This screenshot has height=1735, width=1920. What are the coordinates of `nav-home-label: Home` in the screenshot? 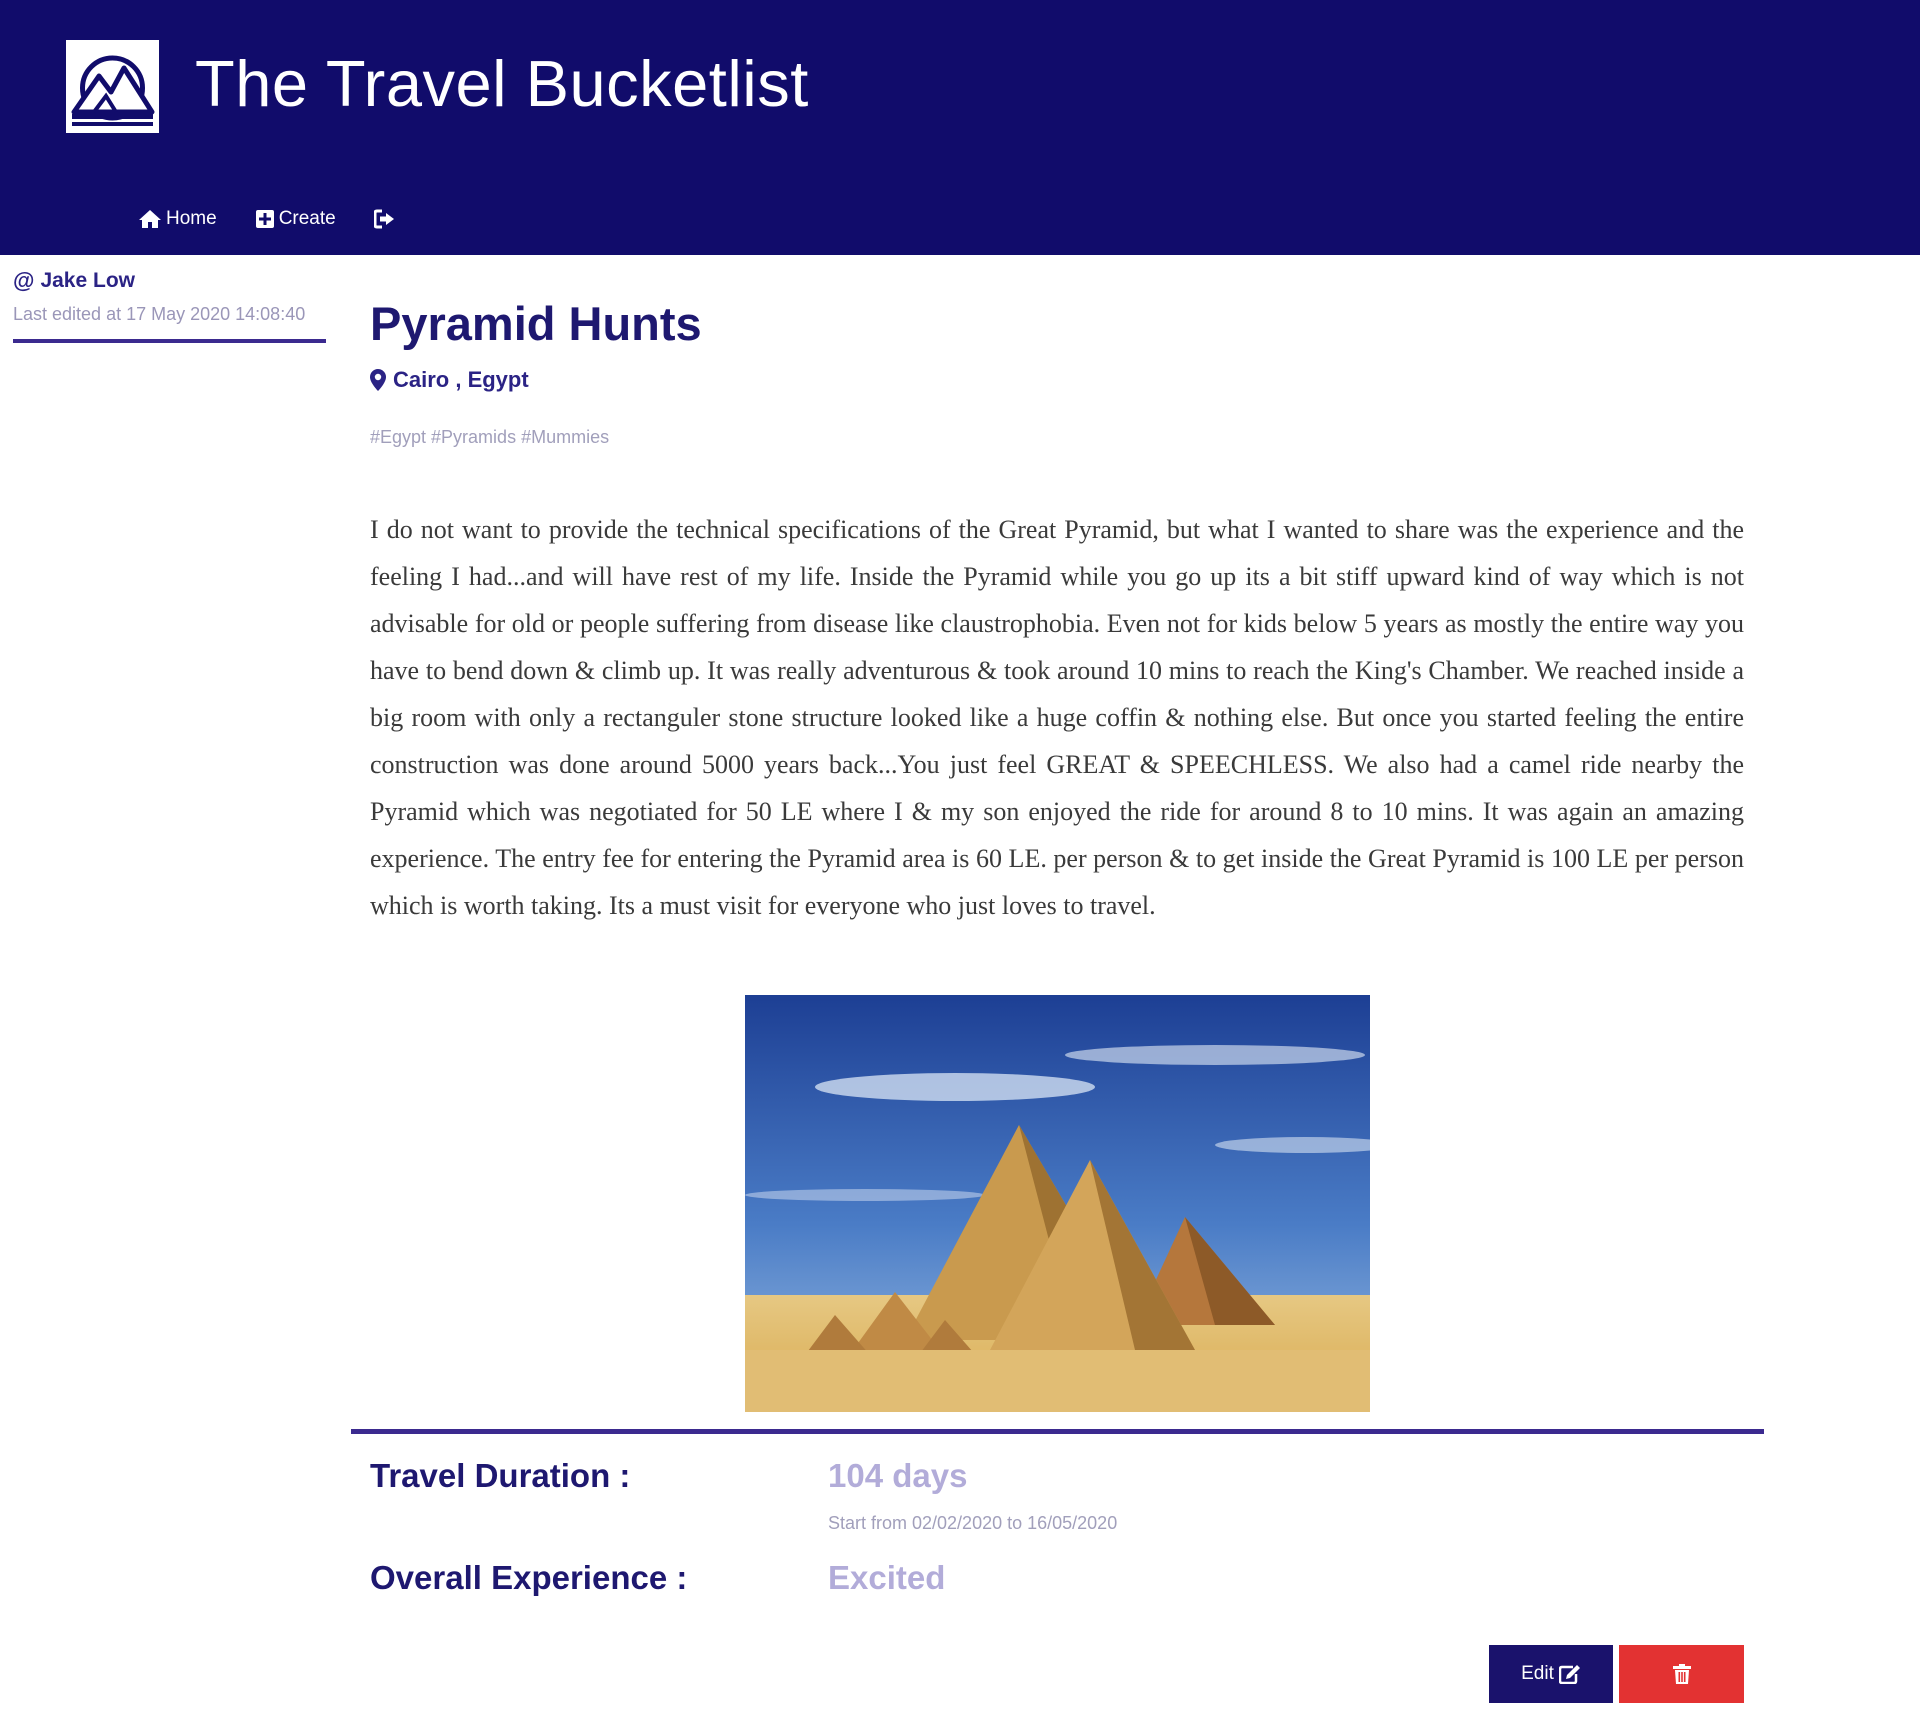 It's located at (191, 218).